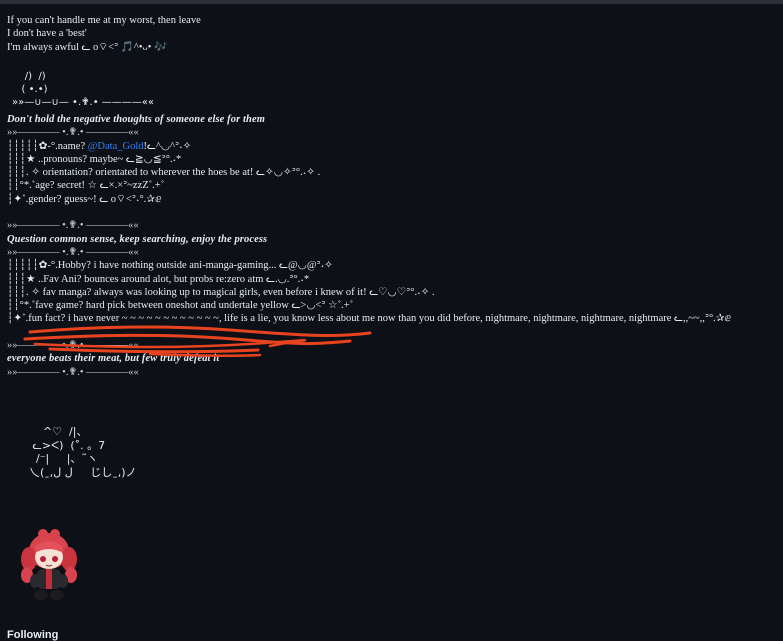 Image resolution: width=783 pixels, height=641 pixels. I want to click on about-name-prefix: ┆┆┆┆┆✿-°.name?, so click(47, 146).